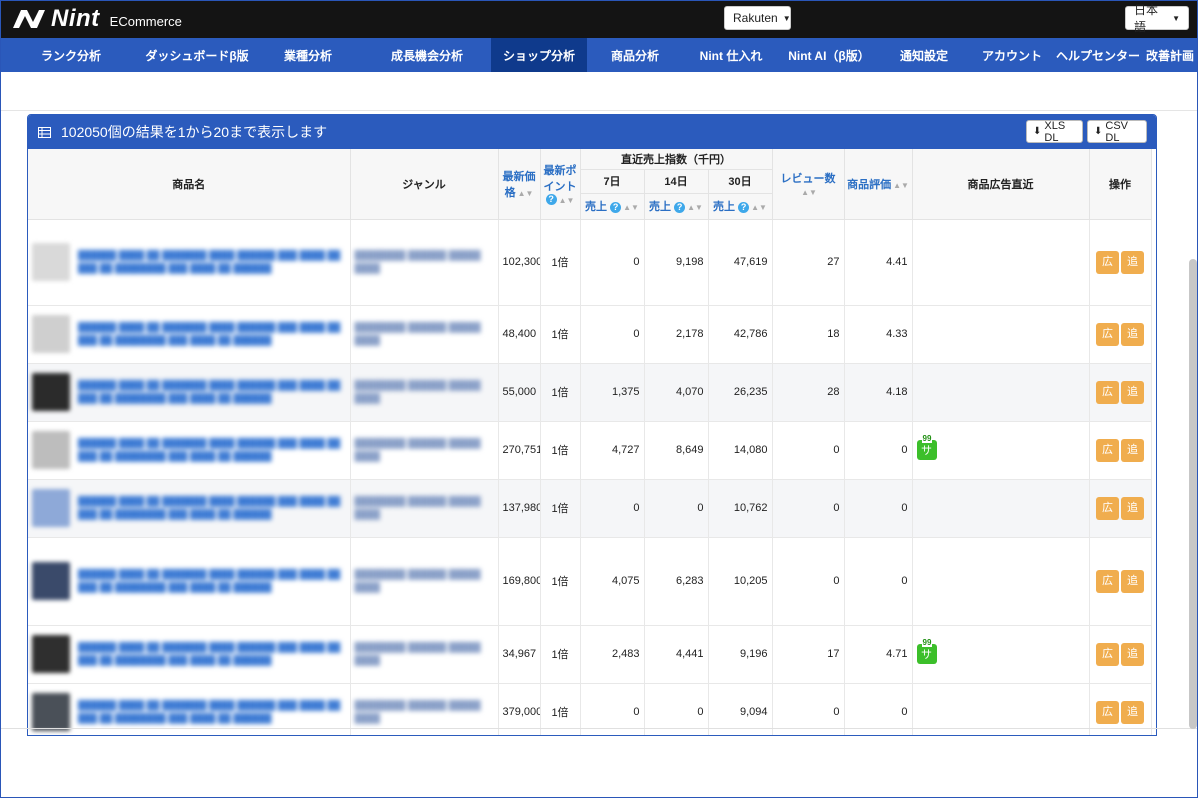  Describe the element at coordinates (1169, 55) in the screenshot. I see `nav-improvement-plan: 改善計画` at that location.